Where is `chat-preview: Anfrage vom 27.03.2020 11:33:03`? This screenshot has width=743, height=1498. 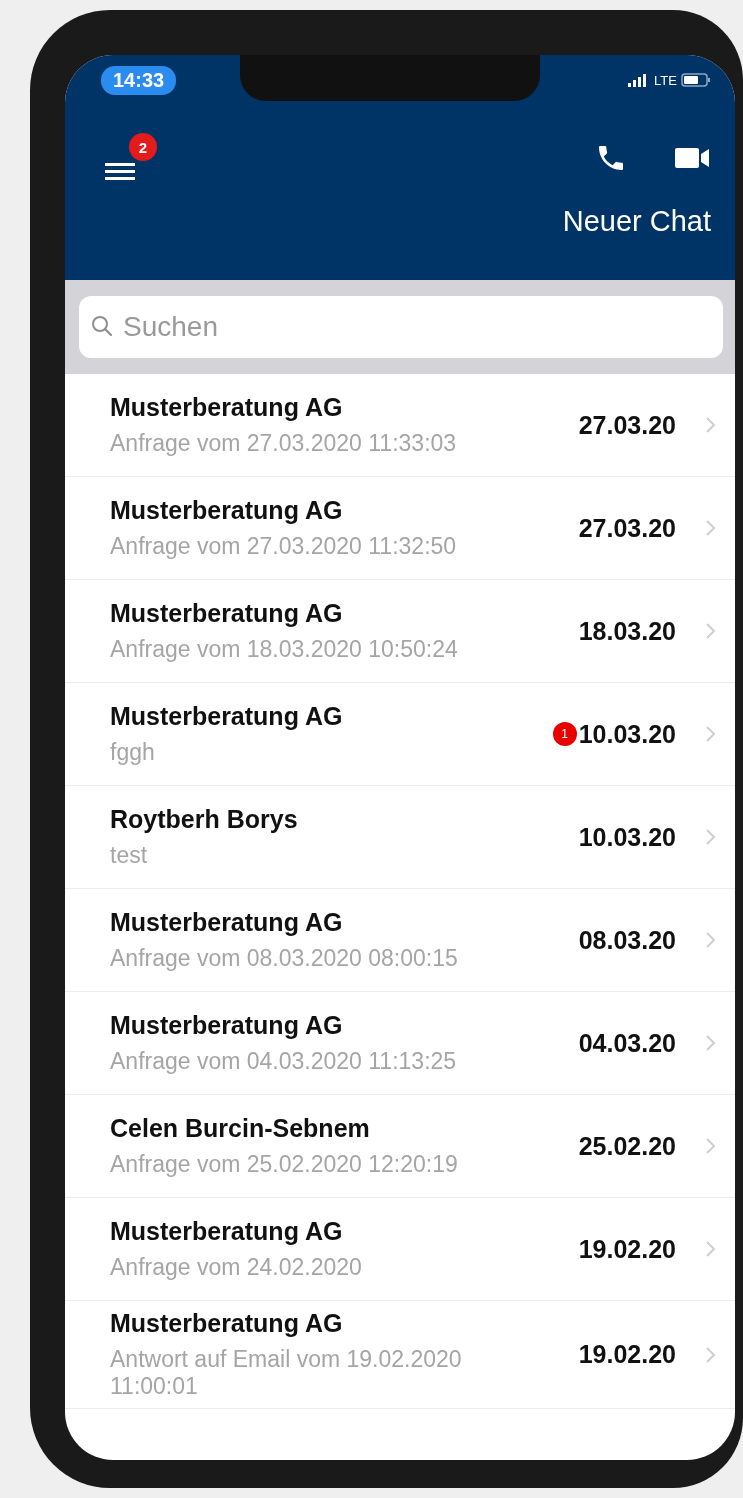 chat-preview: Anfrage vom 27.03.2020 11:33:03 is located at coordinates (284, 443).